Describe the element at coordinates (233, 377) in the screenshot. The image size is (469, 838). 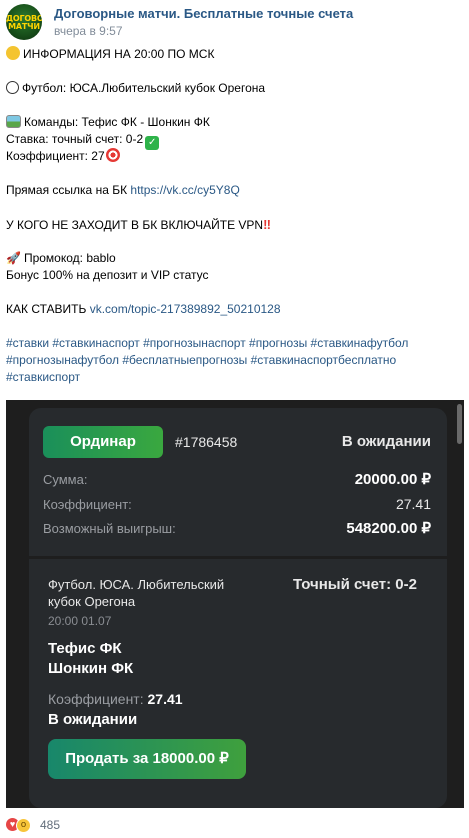
I see `hashtags-line-3: #ставкиспорт` at that location.